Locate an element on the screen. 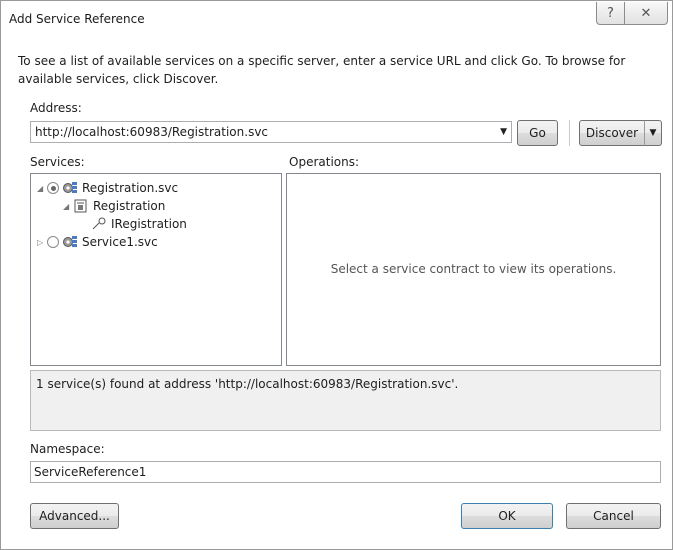 The width and height of the screenshot is (673, 550). tree-node-label: Service1.svc is located at coordinates (120, 242).